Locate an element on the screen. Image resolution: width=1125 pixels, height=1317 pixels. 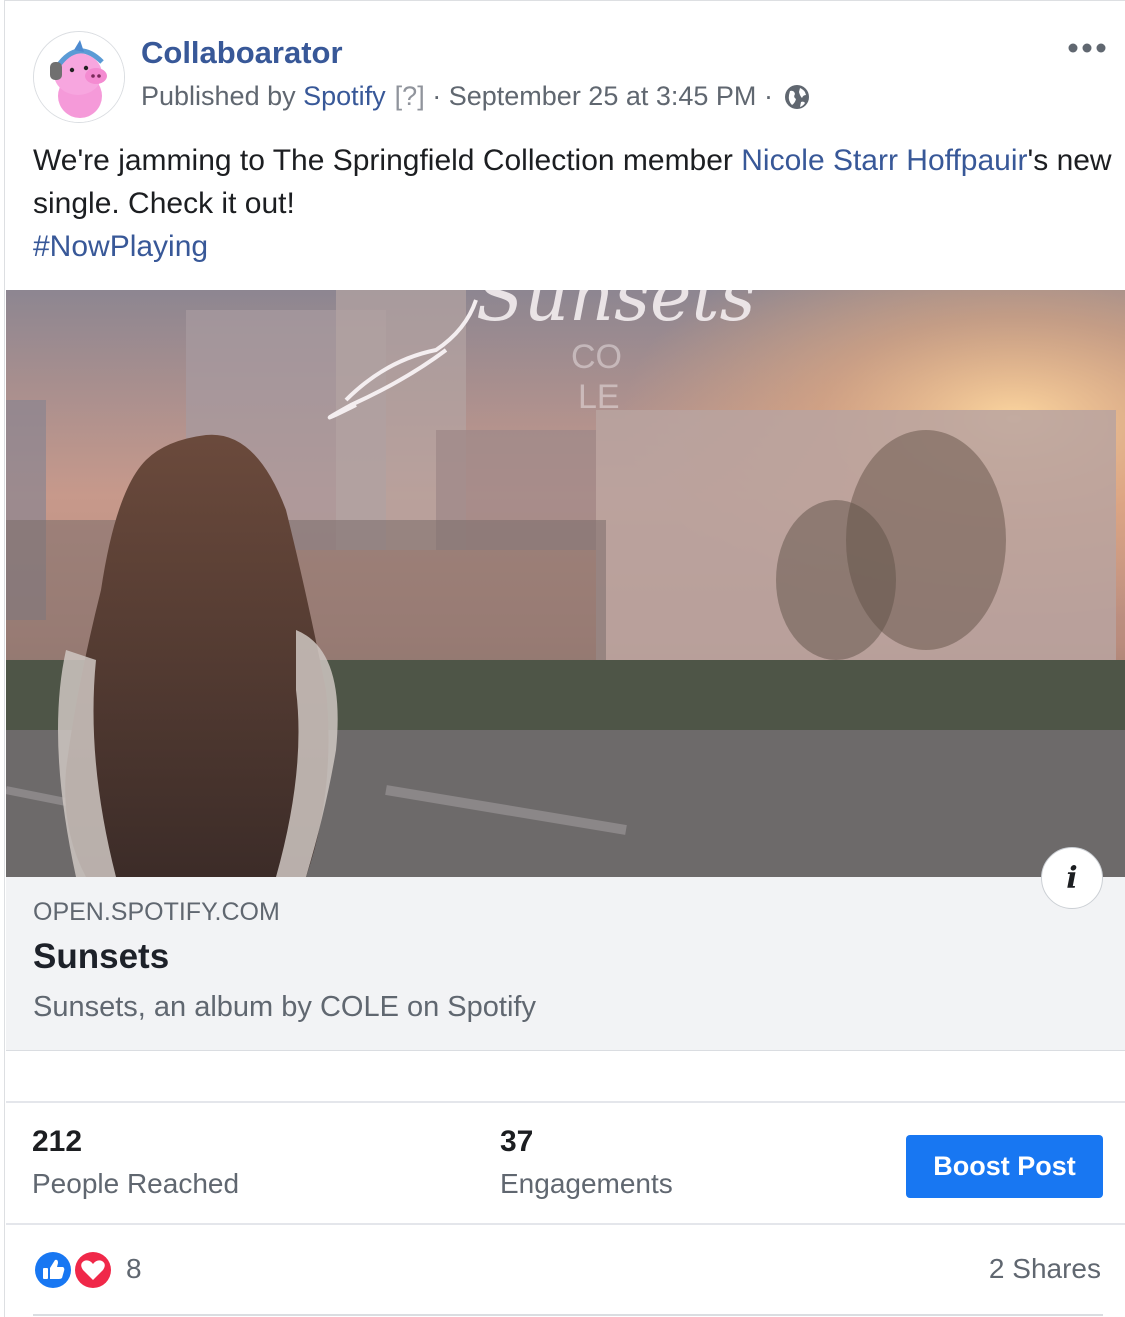
reaction-icons is located at coordinates (77, 1270).